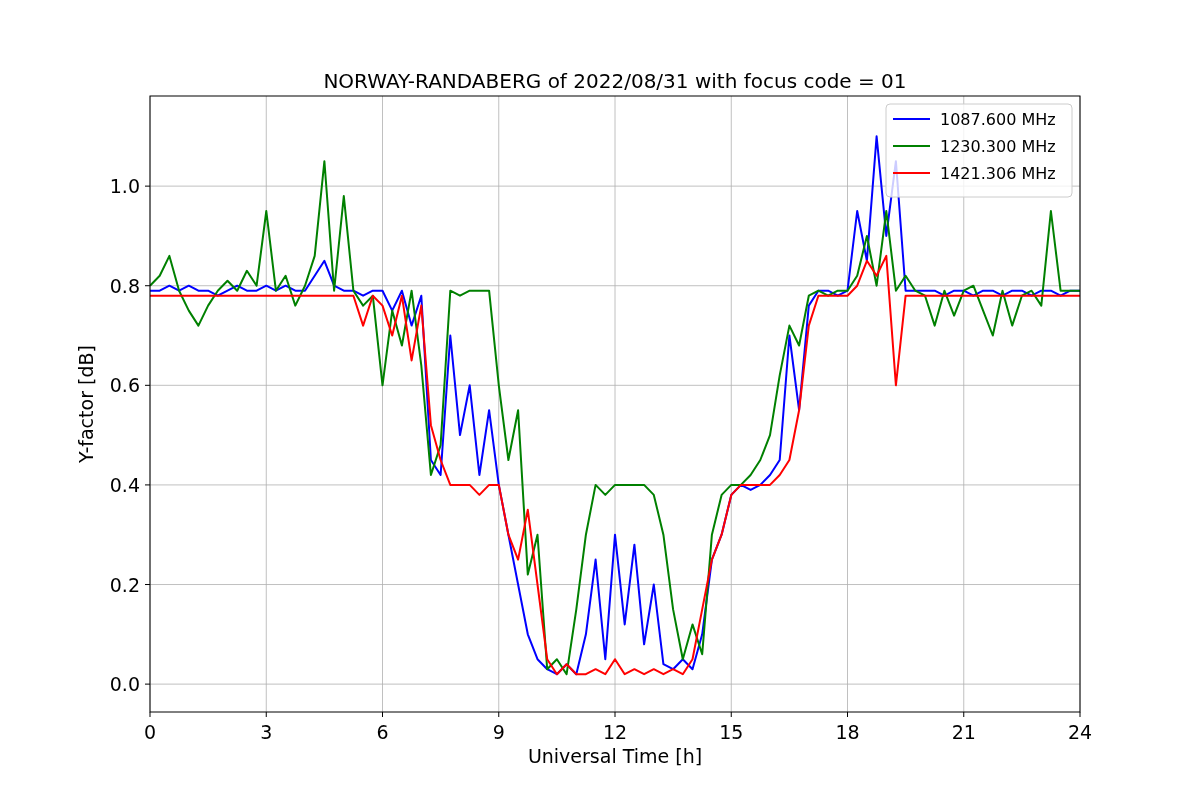 The width and height of the screenshot is (1200, 800). Describe the element at coordinates (124, 684) in the screenshot. I see `tick-label: 0.0` at that location.